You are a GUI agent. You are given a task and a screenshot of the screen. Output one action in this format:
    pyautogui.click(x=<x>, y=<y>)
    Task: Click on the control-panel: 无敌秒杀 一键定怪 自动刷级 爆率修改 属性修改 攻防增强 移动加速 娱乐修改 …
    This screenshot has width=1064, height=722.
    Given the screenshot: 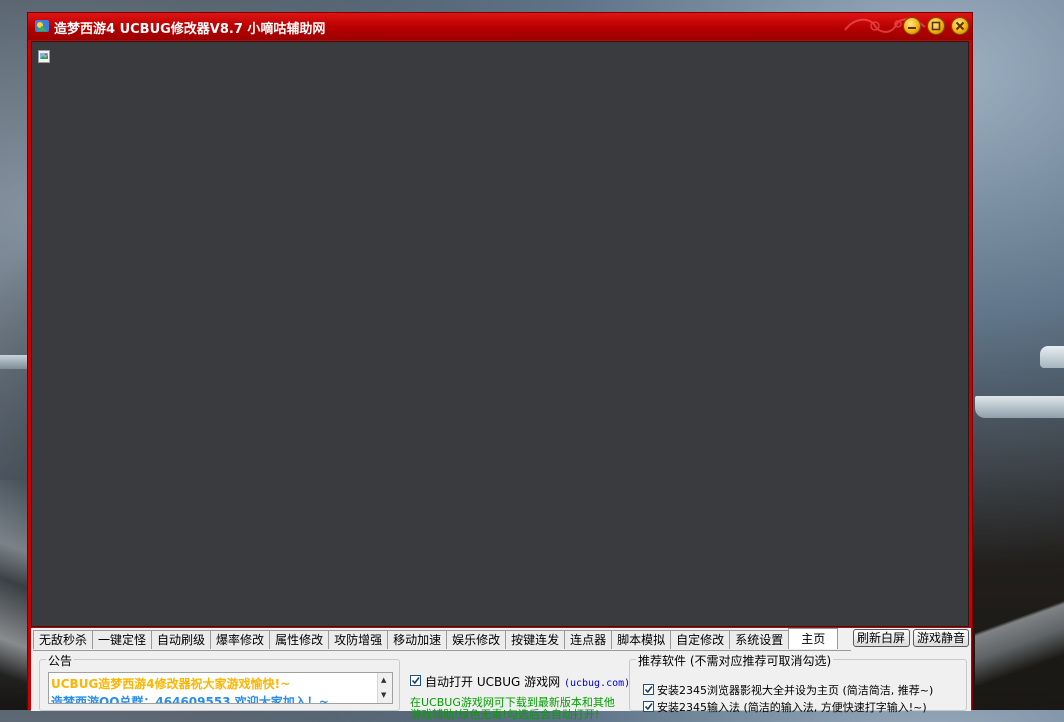 What is the action you would take?
    pyautogui.click(x=501, y=674)
    